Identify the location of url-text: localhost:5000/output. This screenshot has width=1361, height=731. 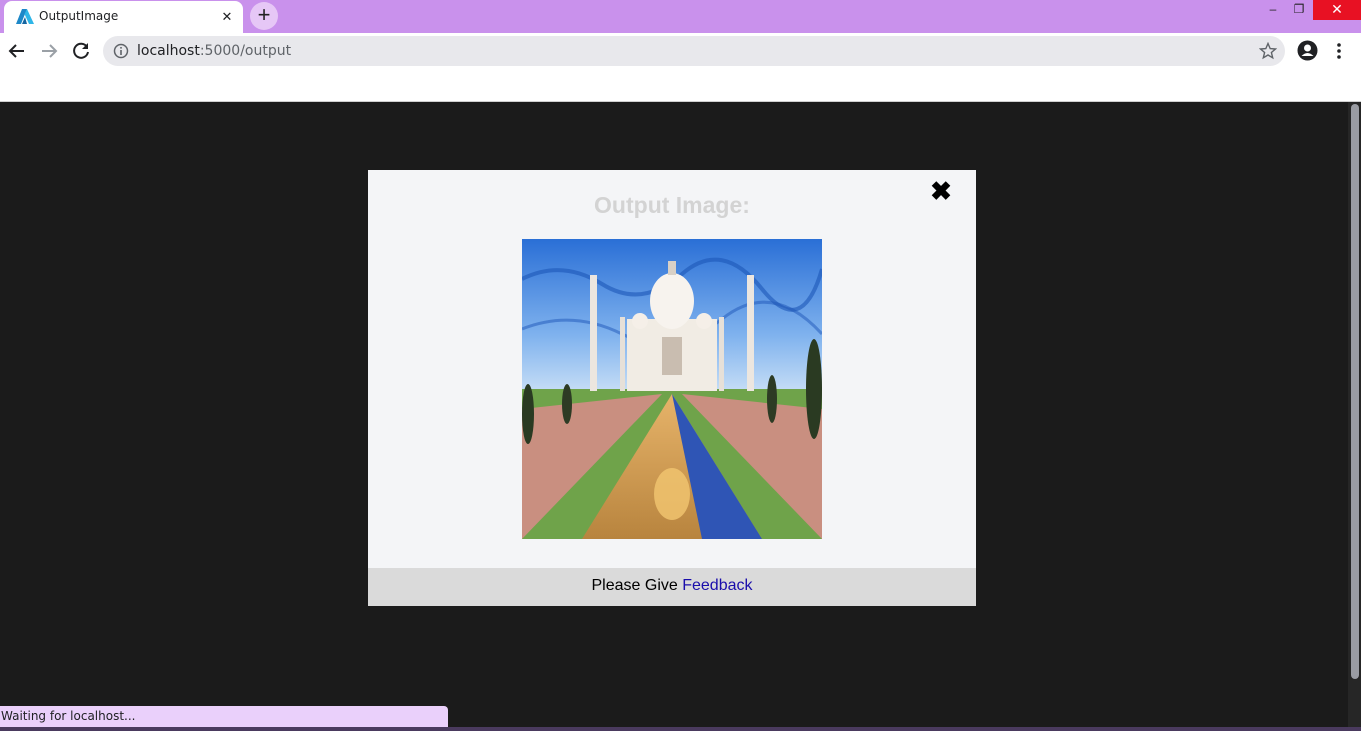
(214, 51).